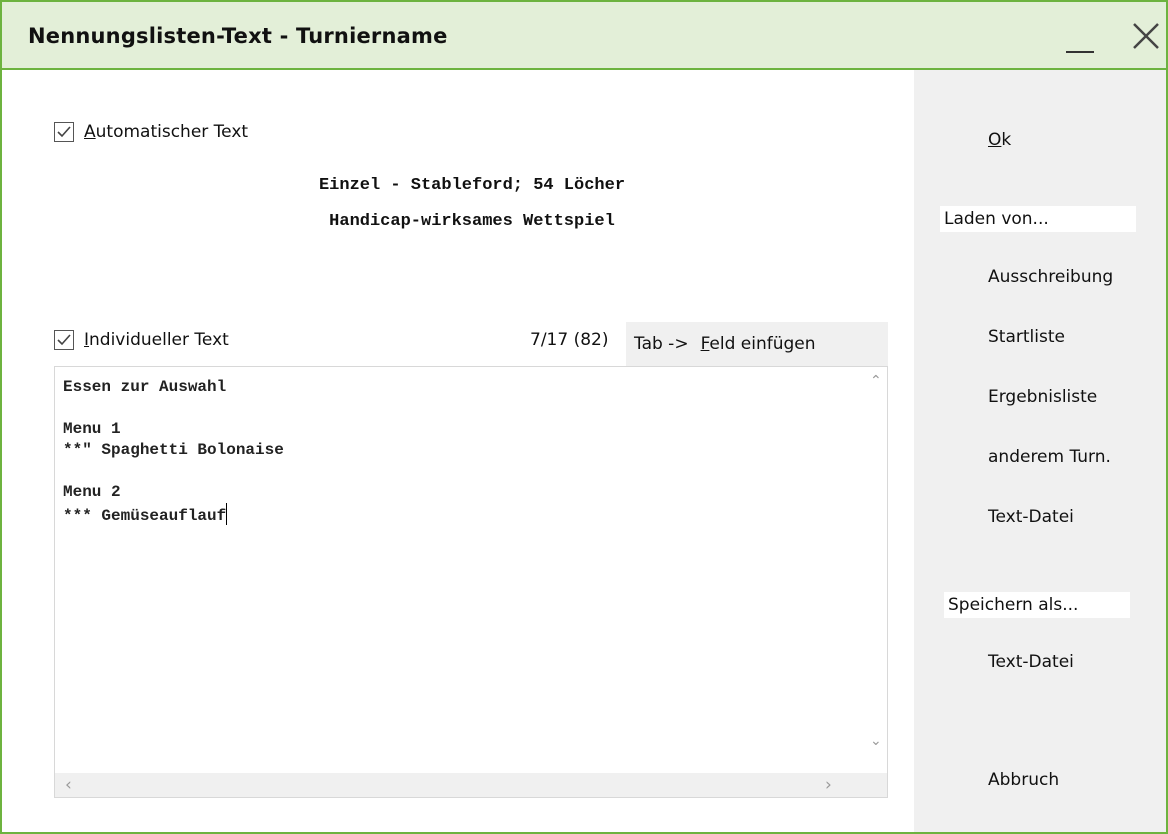  What do you see at coordinates (569, 340) in the screenshot?
I see `character-counter: 7/17 (82)` at bounding box center [569, 340].